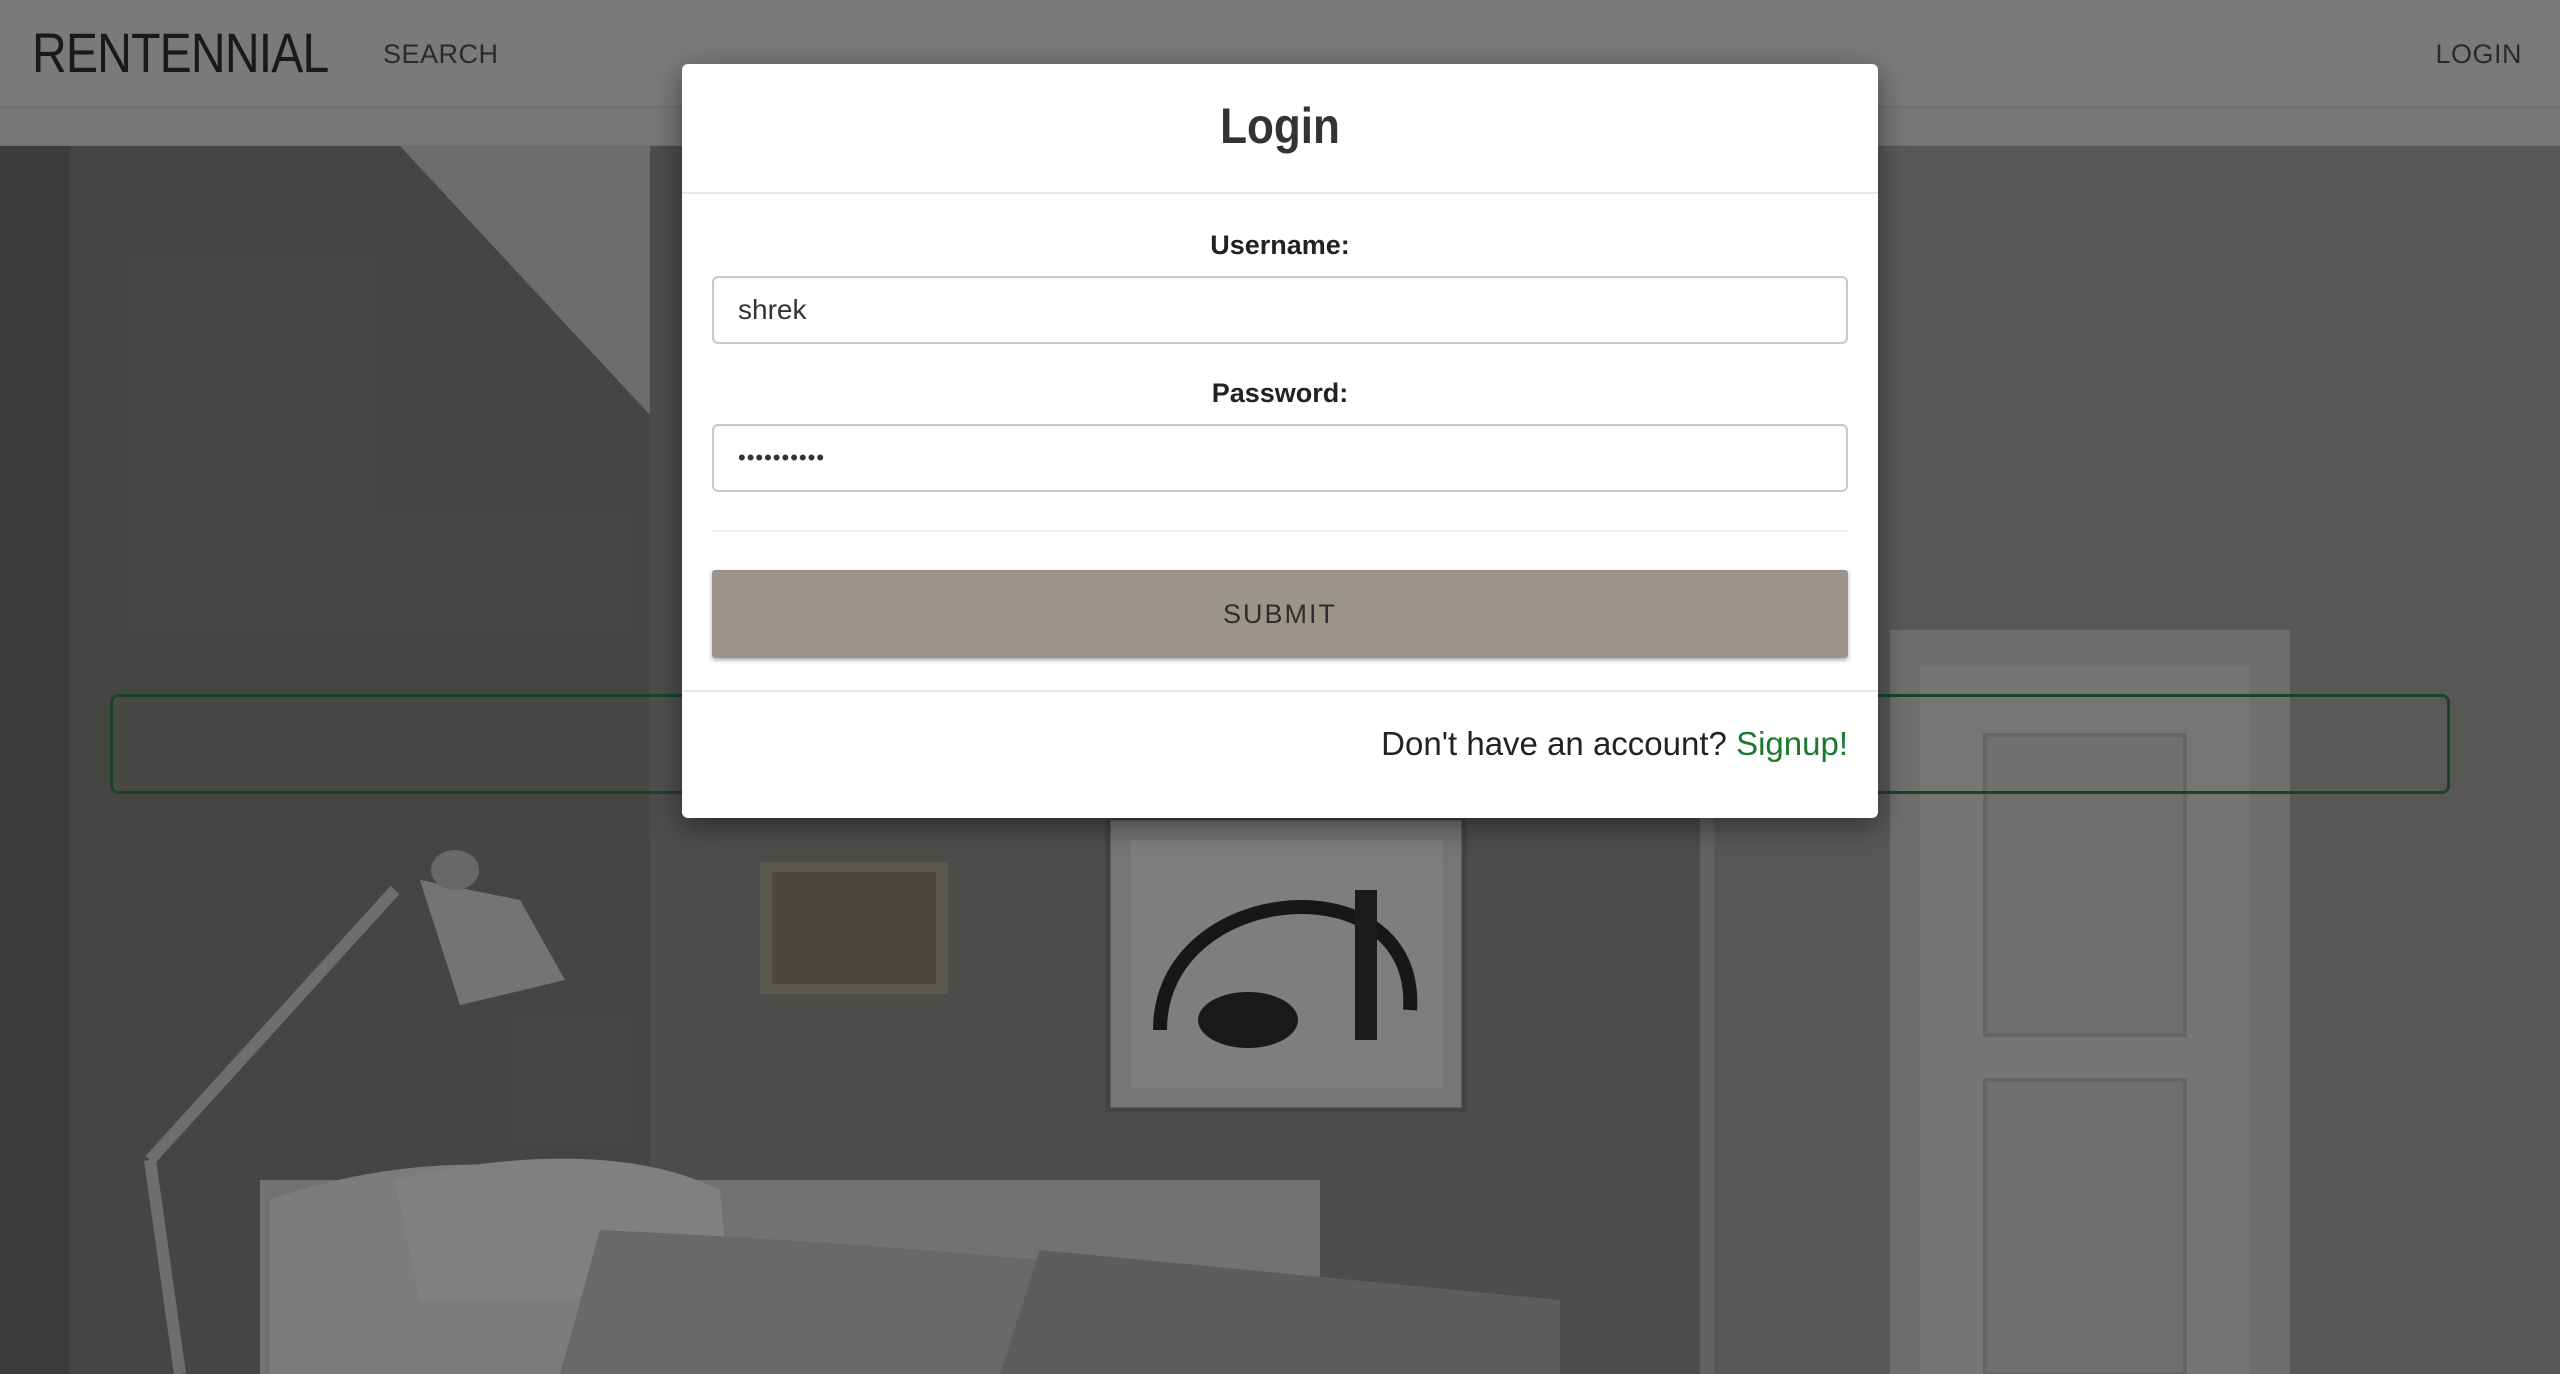  I want to click on signup-link: Signup!, so click(1792, 743).